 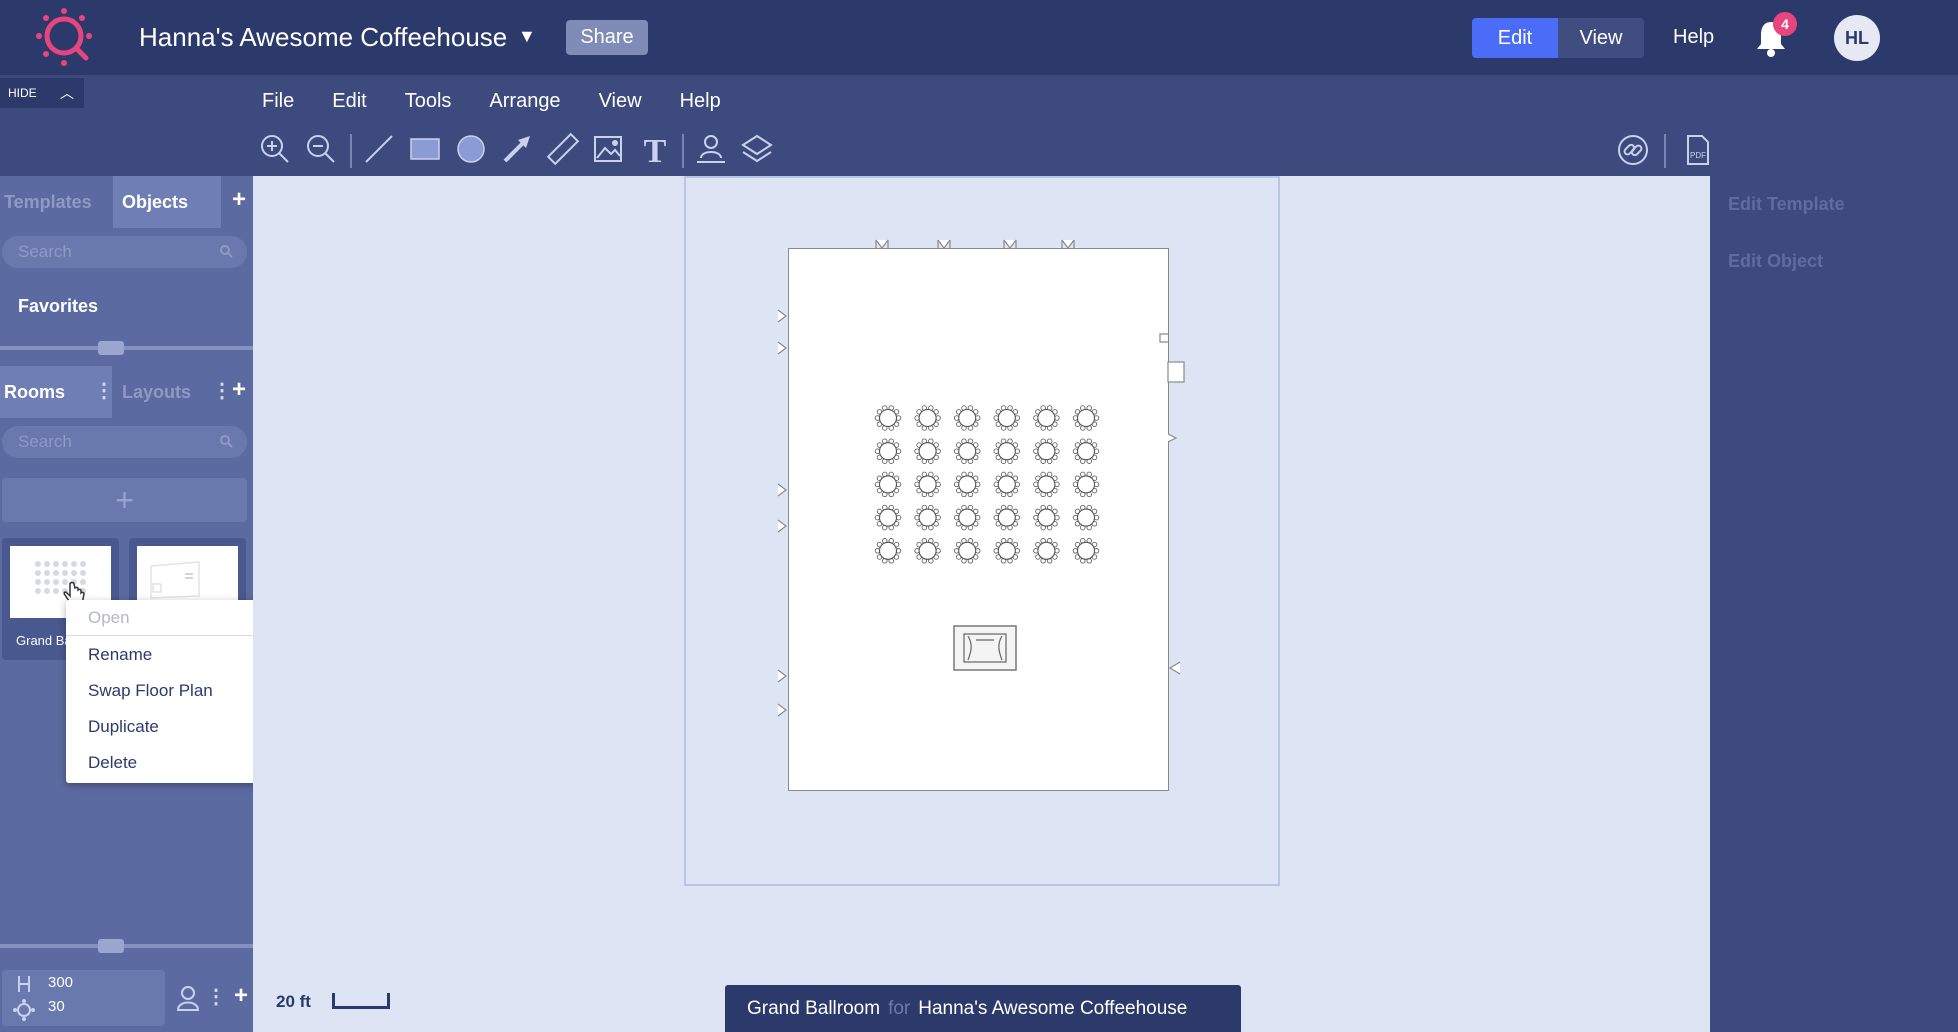 I want to click on menu-bar: File Edit Tools Arrange View Help, so click(x=510, y=101).